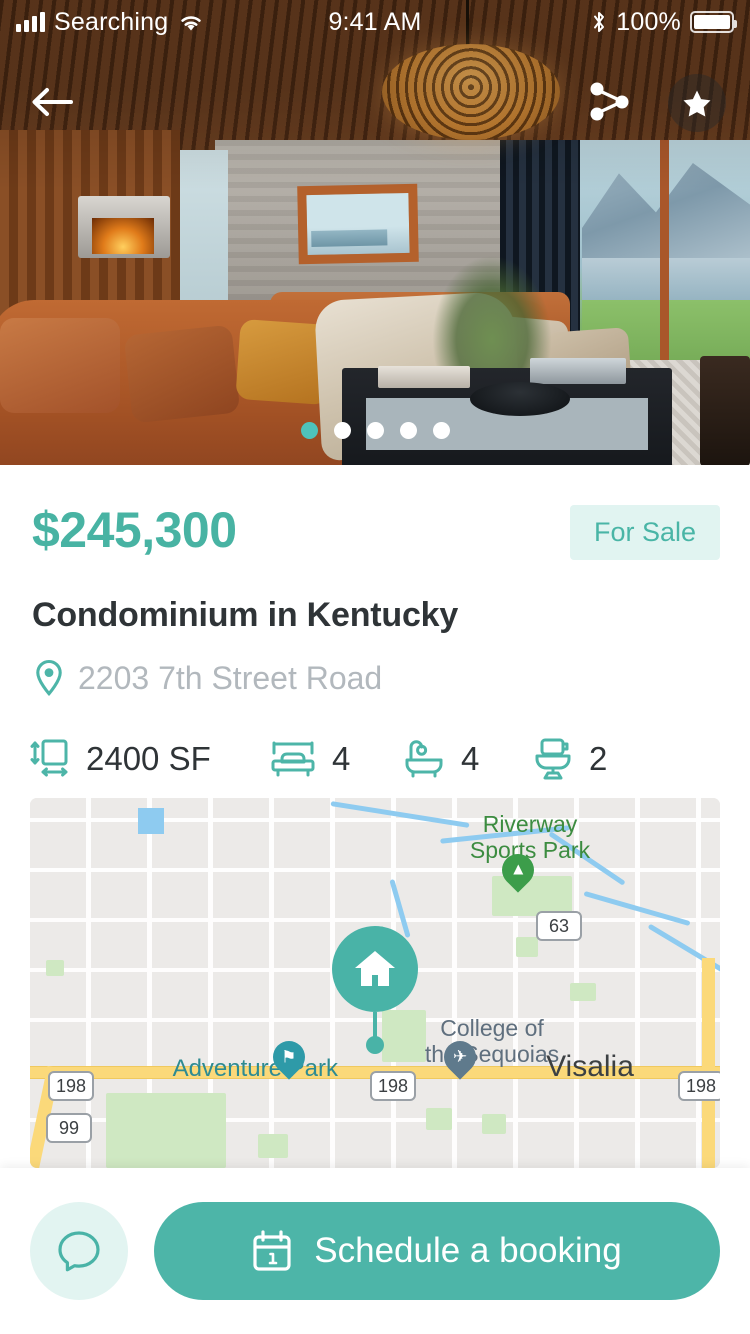  What do you see at coordinates (272, 1250) in the screenshot?
I see `calendar-icon` at bounding box center [272, 1250].